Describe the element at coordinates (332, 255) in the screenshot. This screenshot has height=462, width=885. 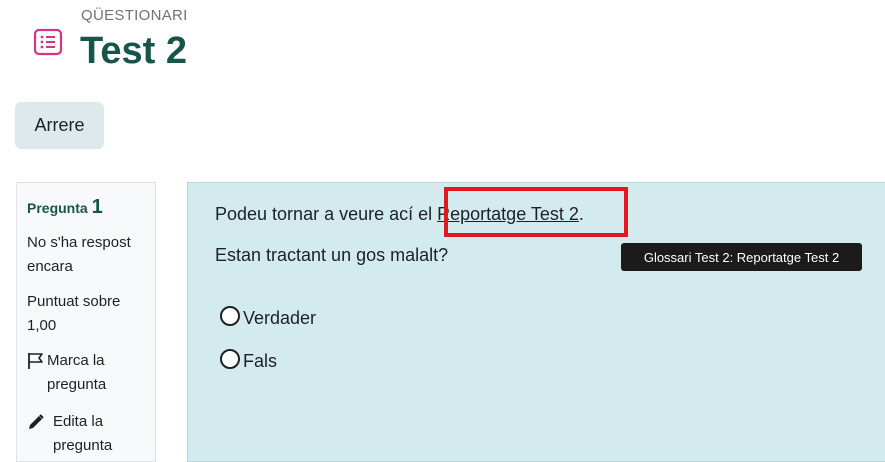
I see `question-text: Estan tractant un gos malalt?` at that location.